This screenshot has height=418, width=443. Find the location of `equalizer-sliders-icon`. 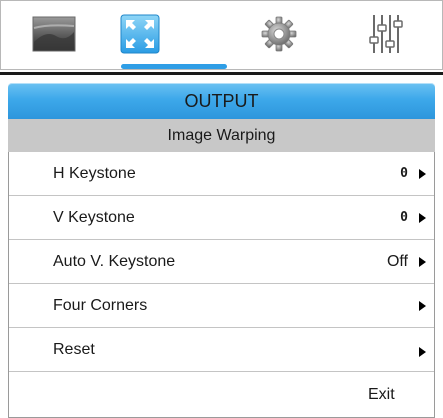

equalizer-sliders-icon is located at coordinates (386, 34).